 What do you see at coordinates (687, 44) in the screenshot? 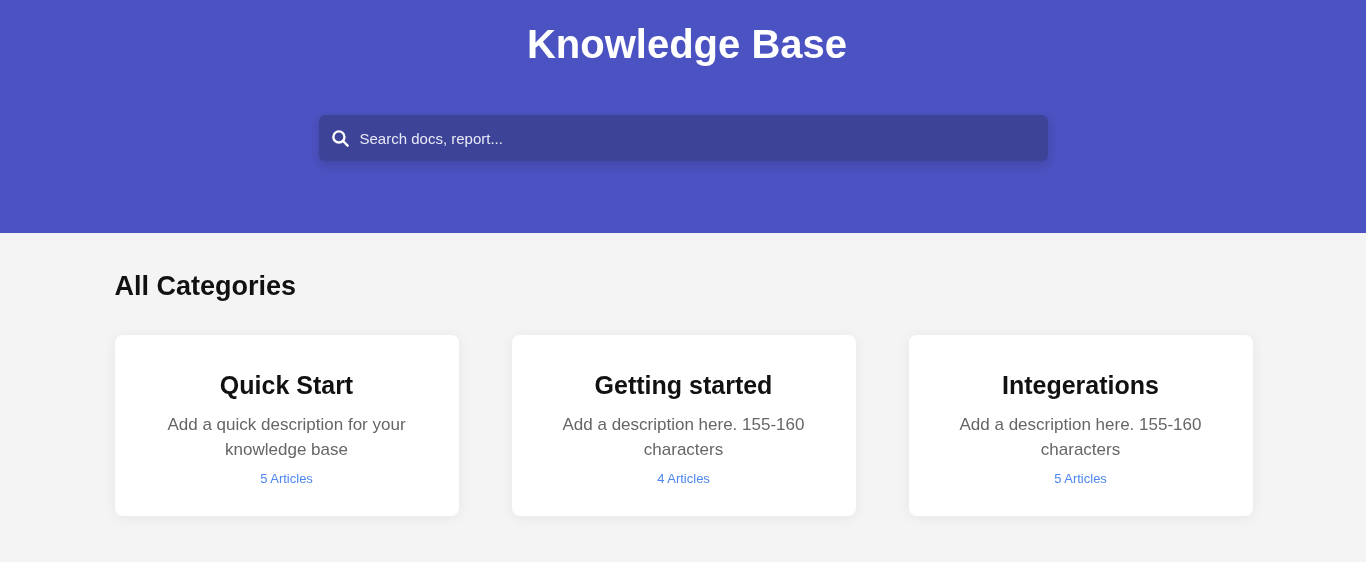
I see `page-title: Knowledge Base` at bounding box center [687, 44].